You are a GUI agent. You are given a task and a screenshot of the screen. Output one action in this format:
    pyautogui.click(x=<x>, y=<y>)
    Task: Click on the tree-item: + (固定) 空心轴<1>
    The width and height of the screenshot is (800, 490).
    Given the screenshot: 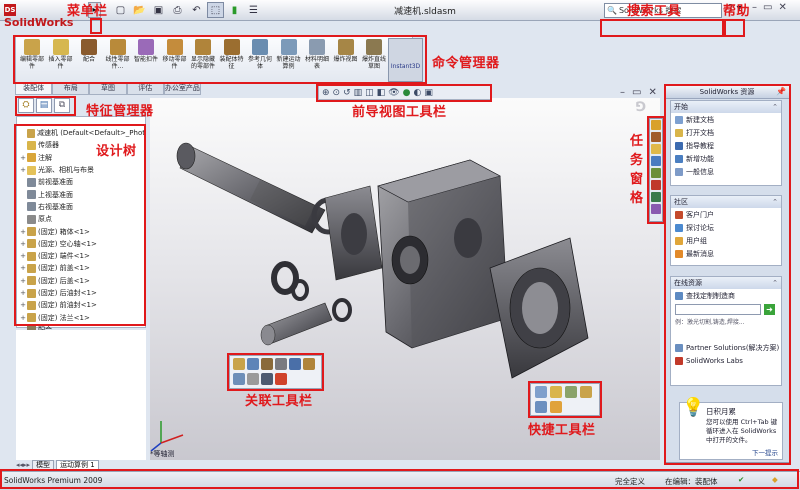 What is the action you would take?
    pyautogui.click(x=82, y=244)
    